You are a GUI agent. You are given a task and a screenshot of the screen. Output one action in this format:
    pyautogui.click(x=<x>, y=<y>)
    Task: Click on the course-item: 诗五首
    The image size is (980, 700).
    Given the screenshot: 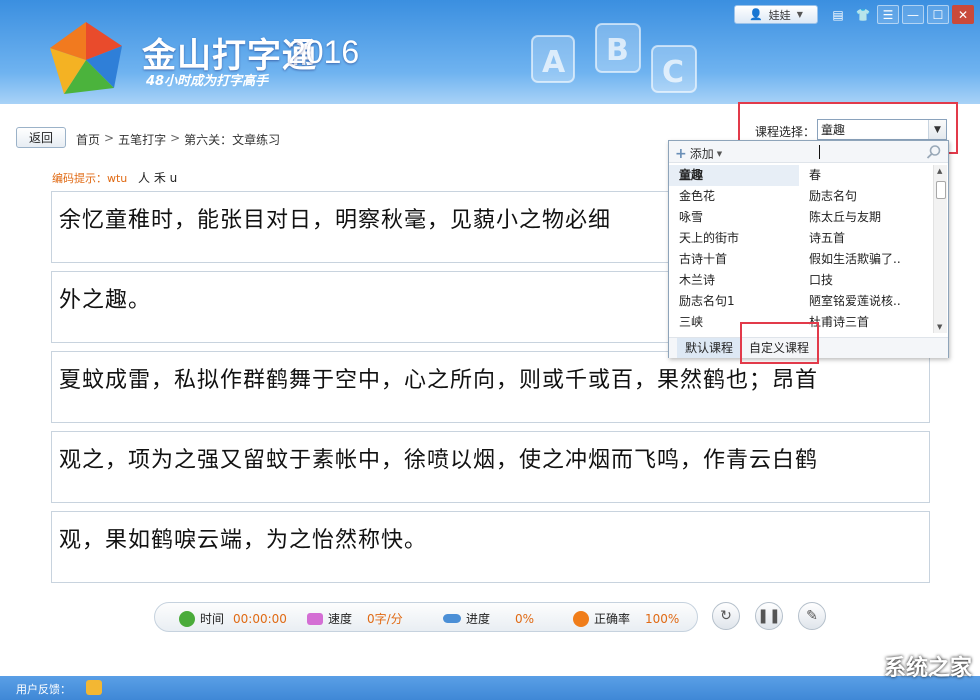 What is the action you would take?
    pyautogui.click(x=866, y=238)
    